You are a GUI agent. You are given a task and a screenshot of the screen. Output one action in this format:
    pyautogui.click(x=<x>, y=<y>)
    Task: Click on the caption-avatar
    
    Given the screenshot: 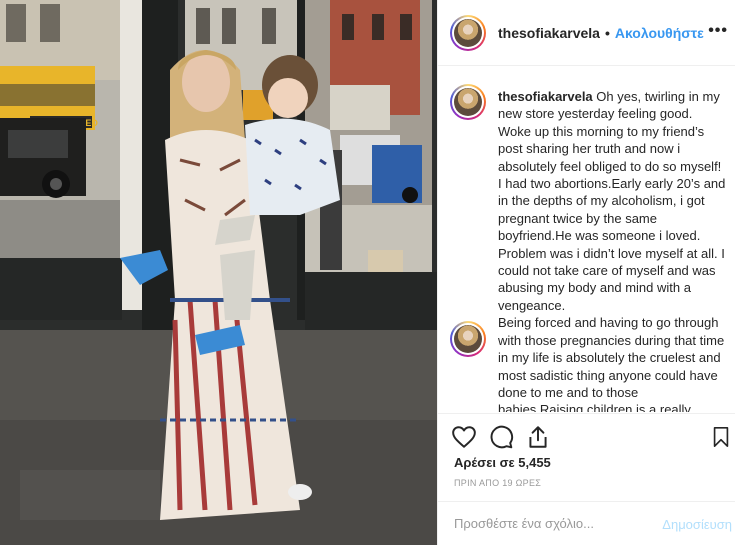 What is the action you would take?
    pyautogui.click(x=468, y=102)
    